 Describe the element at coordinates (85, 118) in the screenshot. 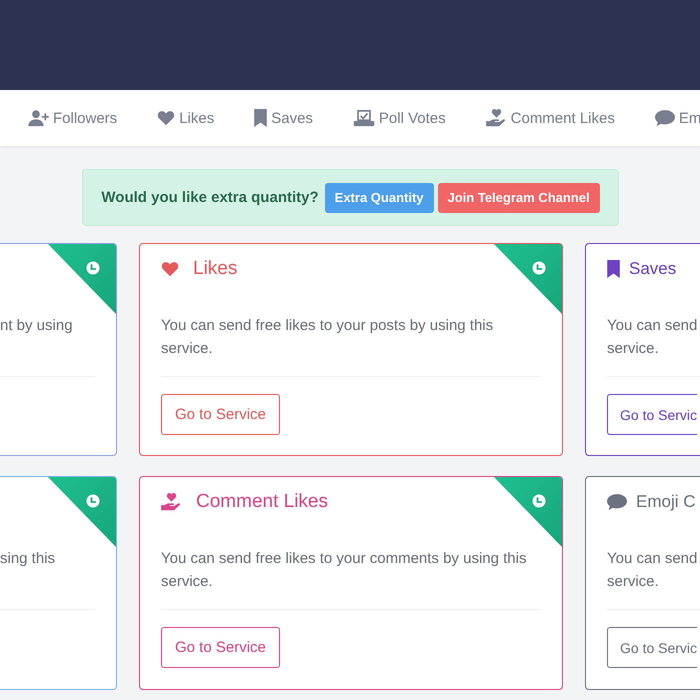

I see `nav-link: Followers` at that location.